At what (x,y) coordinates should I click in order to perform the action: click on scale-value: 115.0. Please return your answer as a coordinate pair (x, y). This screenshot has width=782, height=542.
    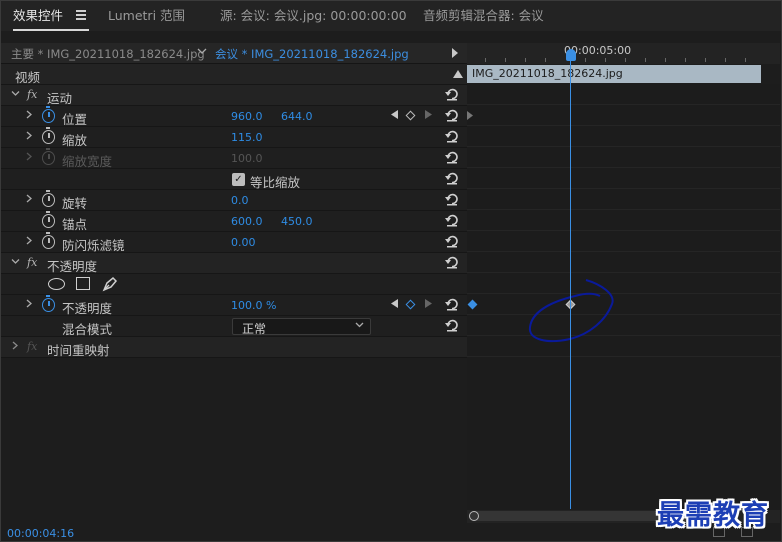
    Looking at the image, I should click on (247, 137).